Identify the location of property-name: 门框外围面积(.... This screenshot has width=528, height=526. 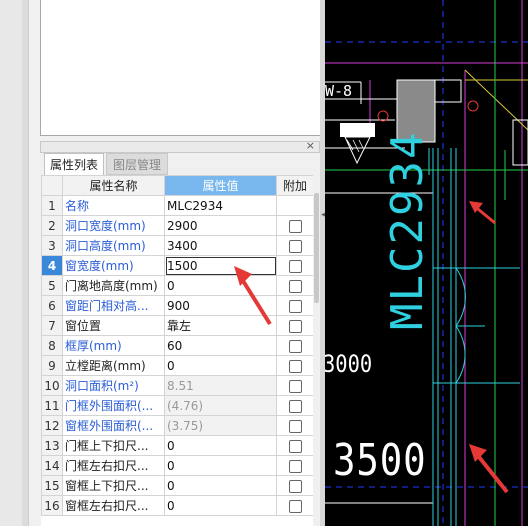
(113, 405).